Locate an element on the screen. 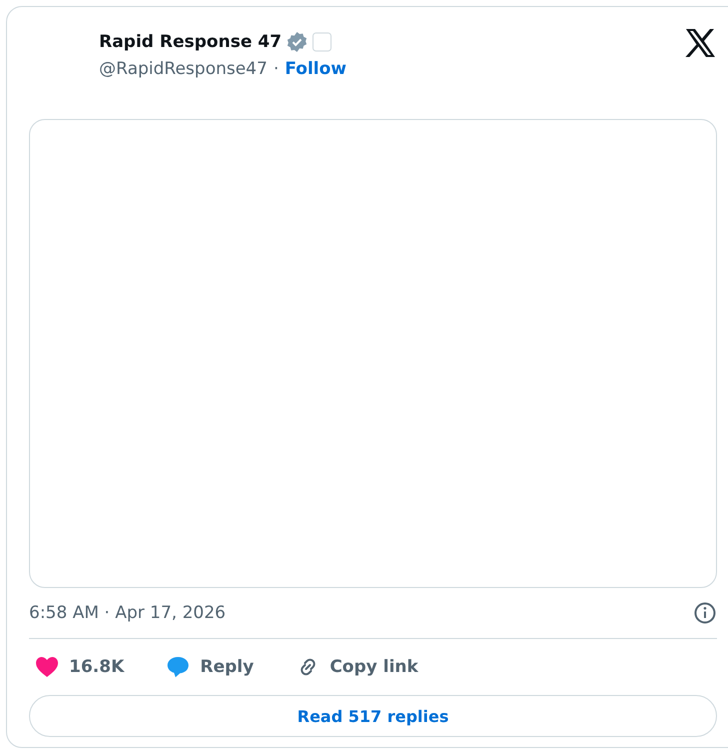 Image resolution: width=728 pixels, height=755 pixels. x-logo-icon is located at coordinates (700, 43).